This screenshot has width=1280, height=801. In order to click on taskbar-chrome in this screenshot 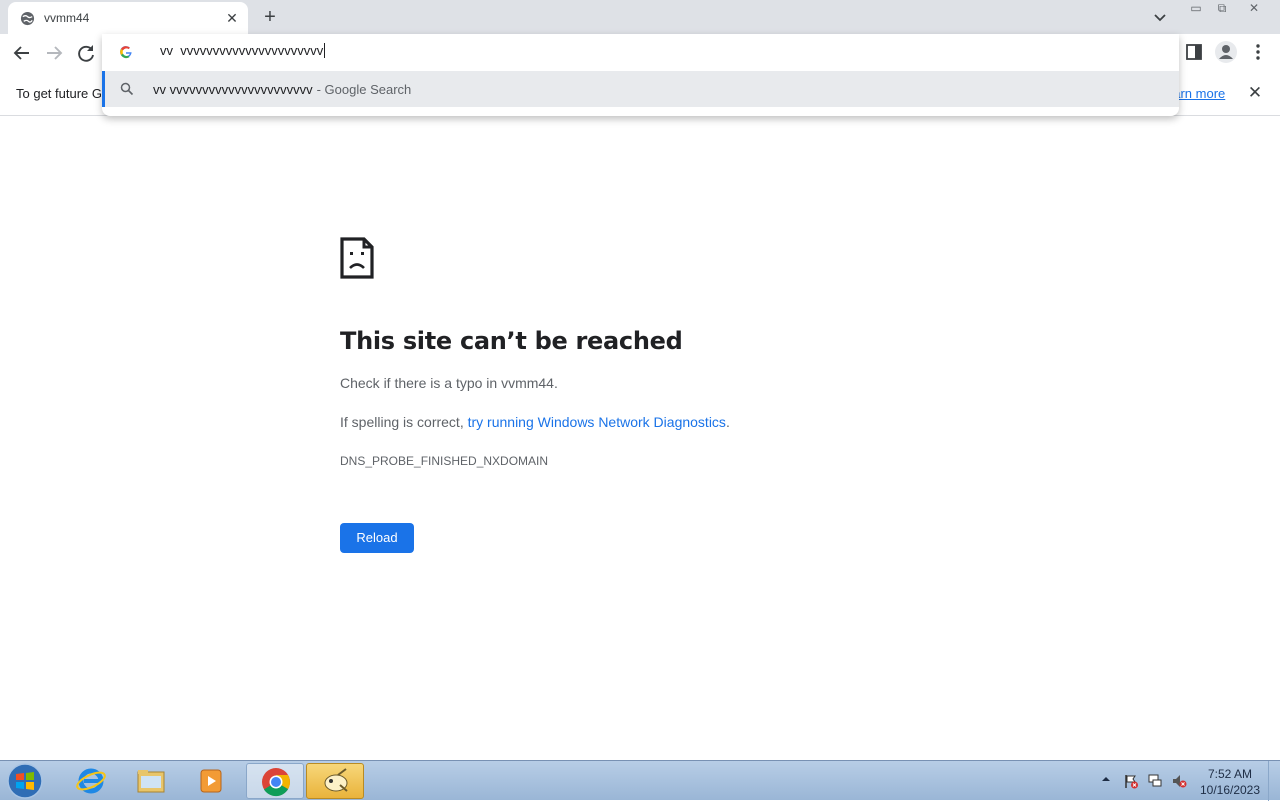, I will do `click(275, 781)`.